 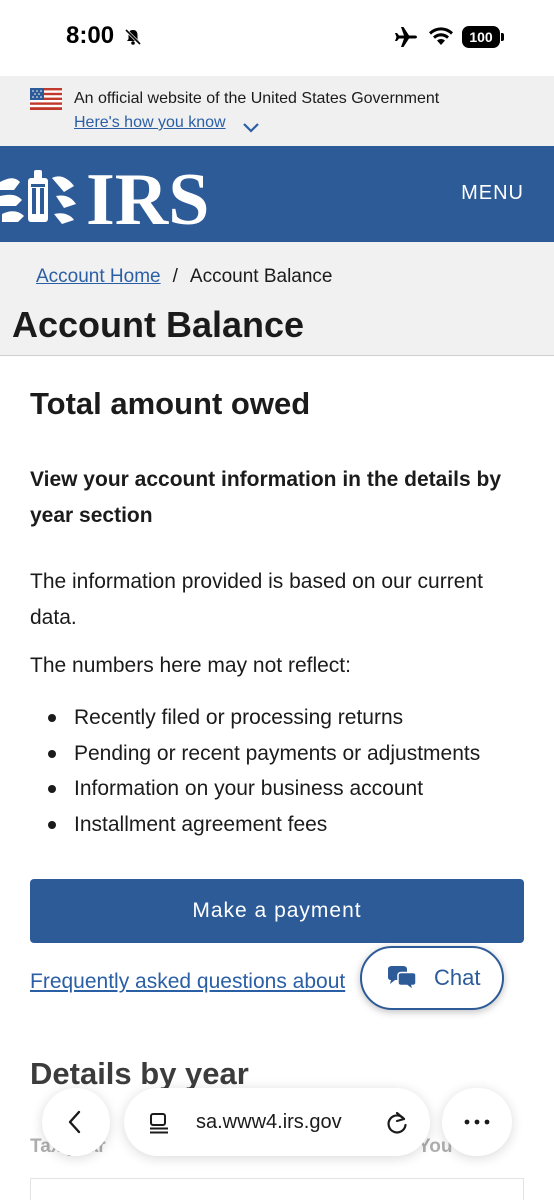 I want to click on chat-button: Chat, so click(x=432, y=978).